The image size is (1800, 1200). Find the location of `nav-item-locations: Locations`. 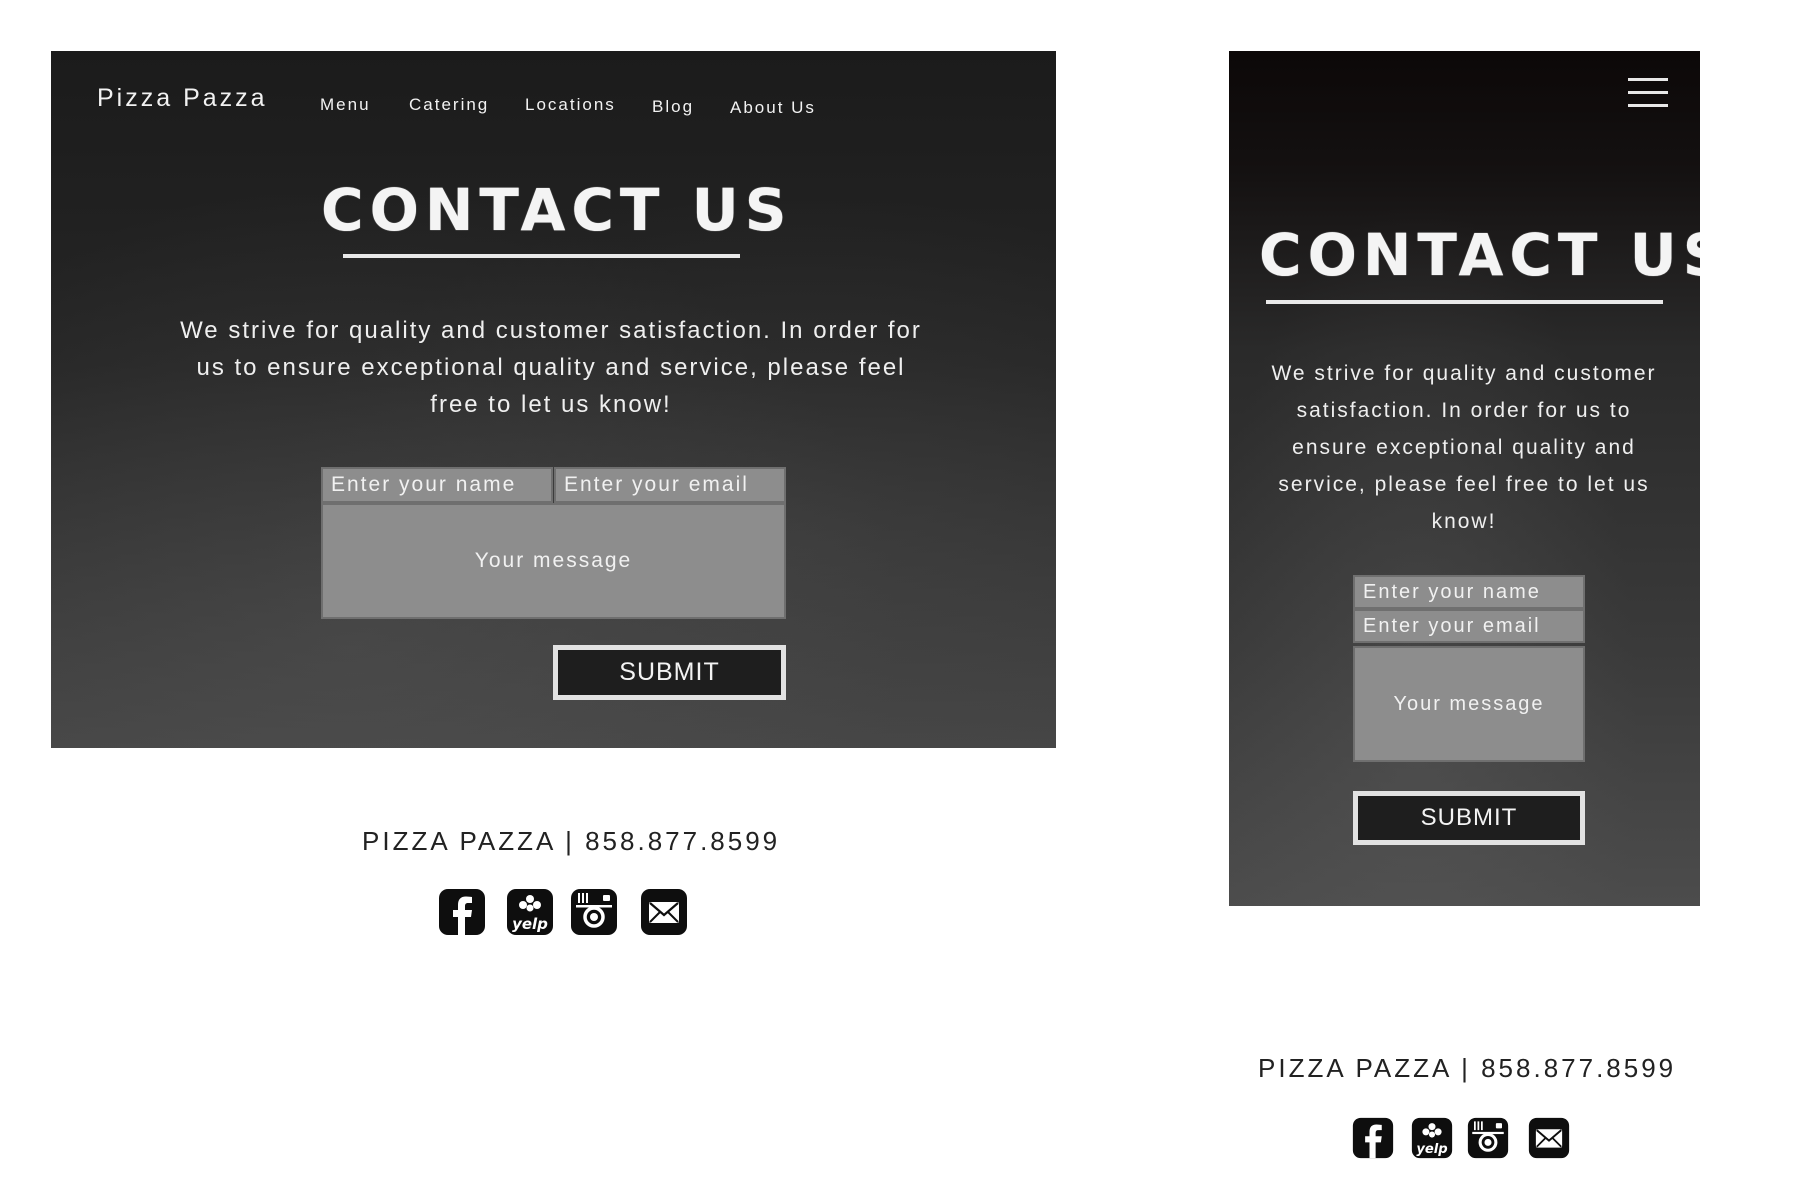

nav-item-locations: Locations is located at coordinates (570, 105).